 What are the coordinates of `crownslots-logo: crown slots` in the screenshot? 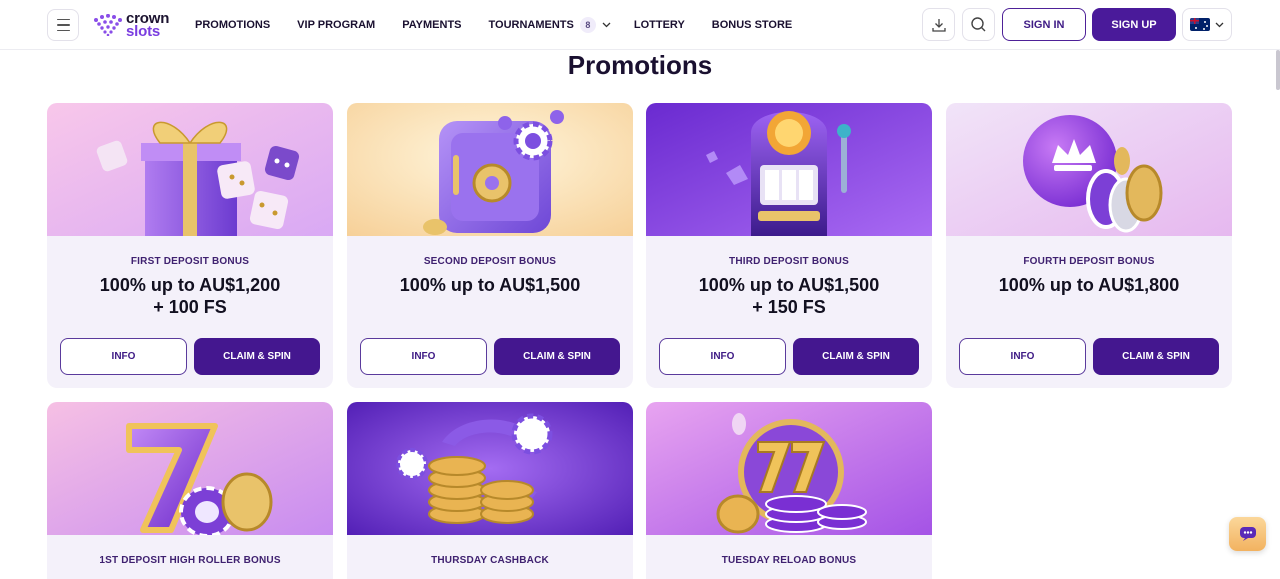 It's located at (135, 25).